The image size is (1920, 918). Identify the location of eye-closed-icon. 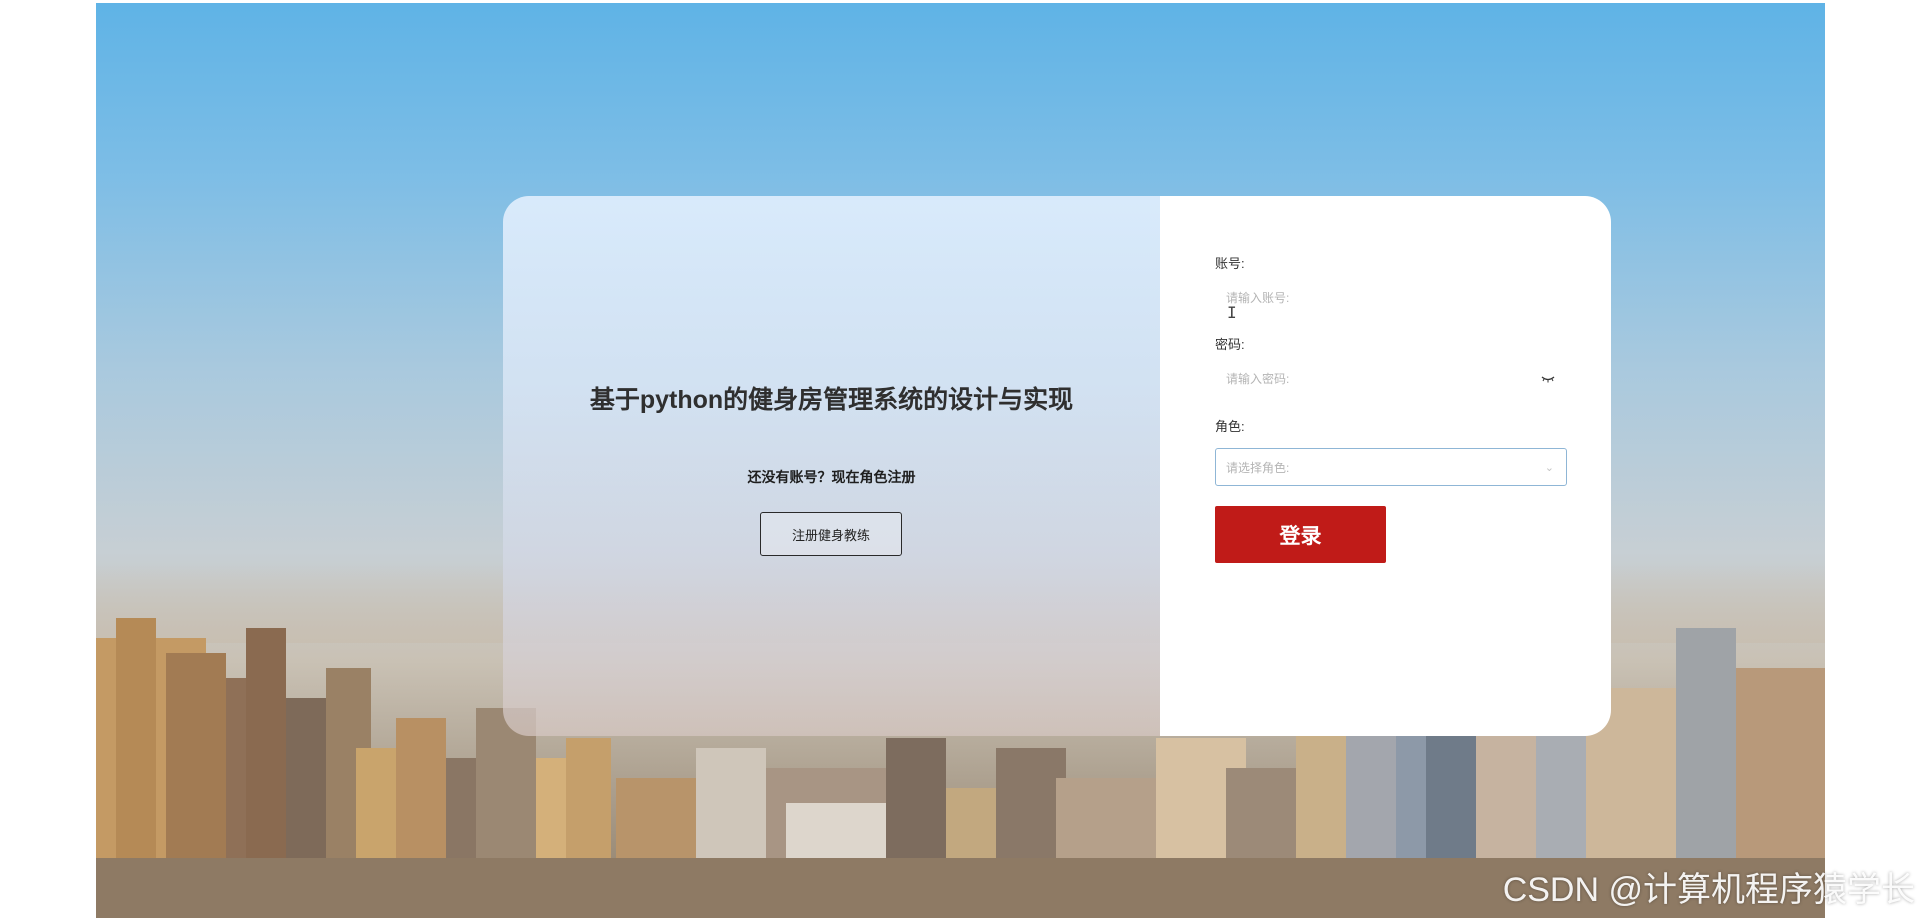
(1548, 379).